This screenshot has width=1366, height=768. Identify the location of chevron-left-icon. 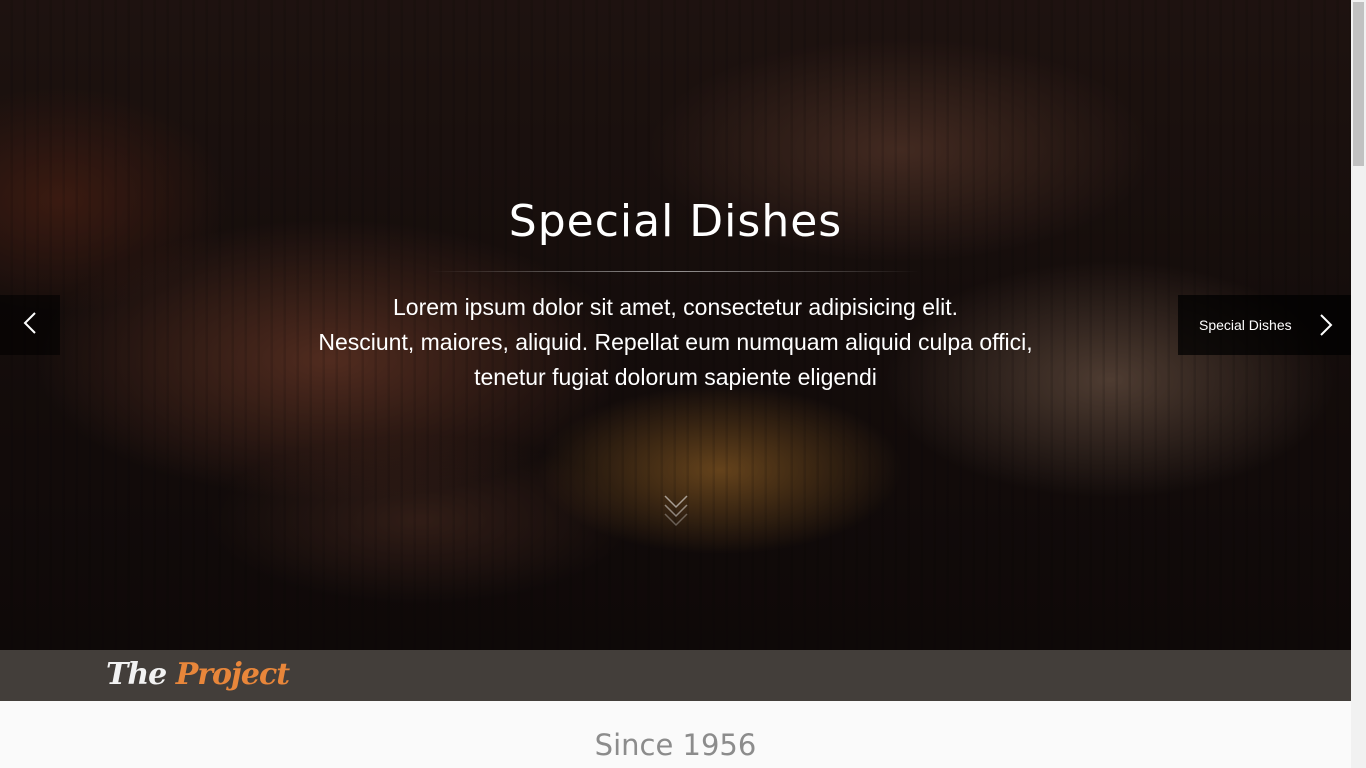
(30, 325).